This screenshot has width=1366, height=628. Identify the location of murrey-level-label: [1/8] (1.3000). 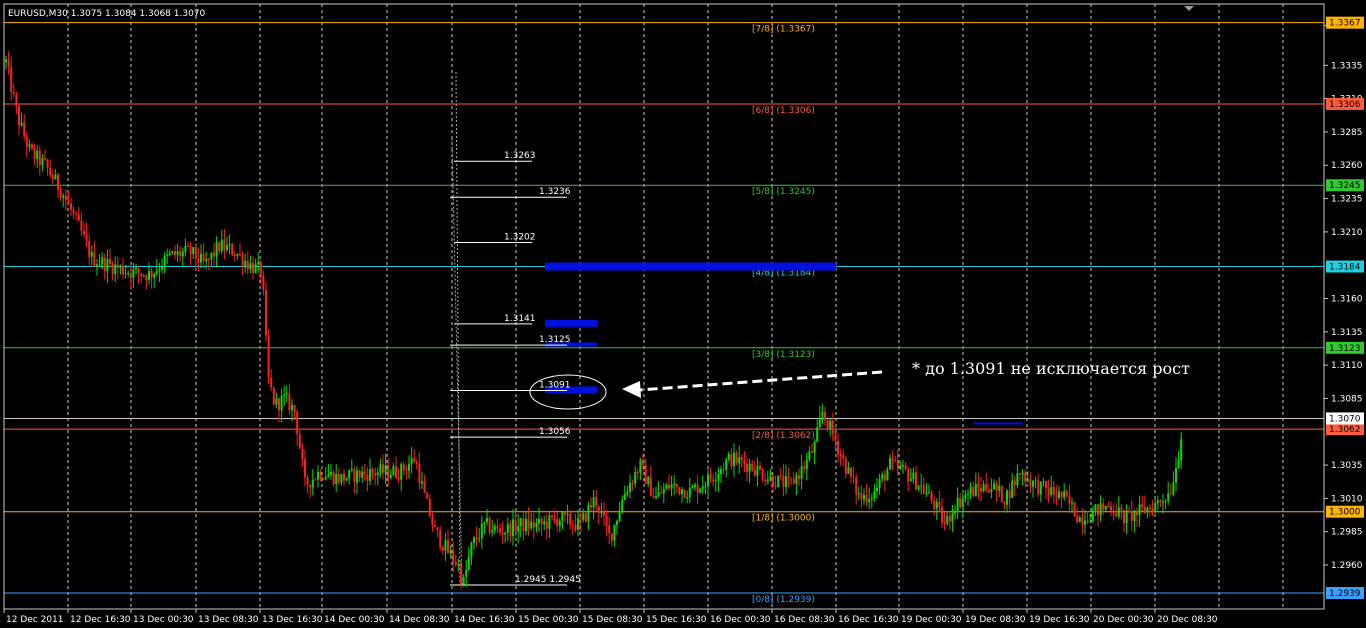
(783, 519).